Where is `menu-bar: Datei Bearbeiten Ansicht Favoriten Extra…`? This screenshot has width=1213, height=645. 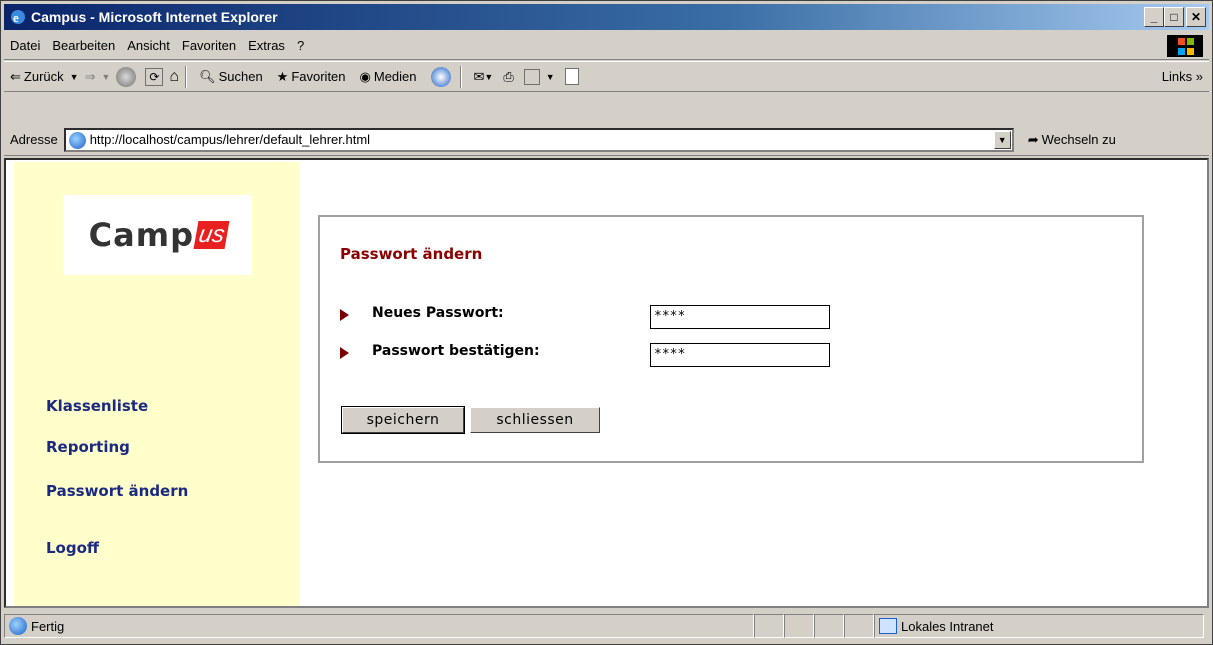 menu-bar: Datei Bearbeiten Ansicht Favoriten Extra… is located at coordinates (606, 46).